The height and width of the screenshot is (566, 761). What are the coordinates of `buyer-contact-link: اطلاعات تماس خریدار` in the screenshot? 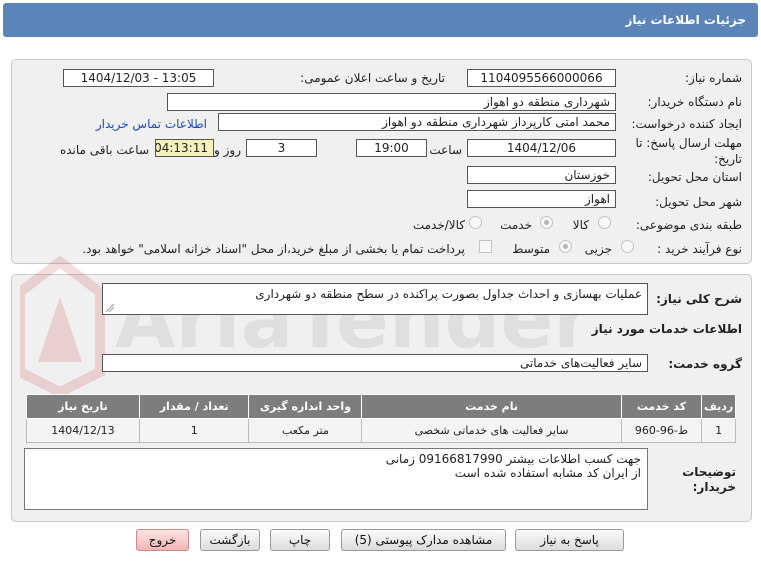 It's located at (151, 124).